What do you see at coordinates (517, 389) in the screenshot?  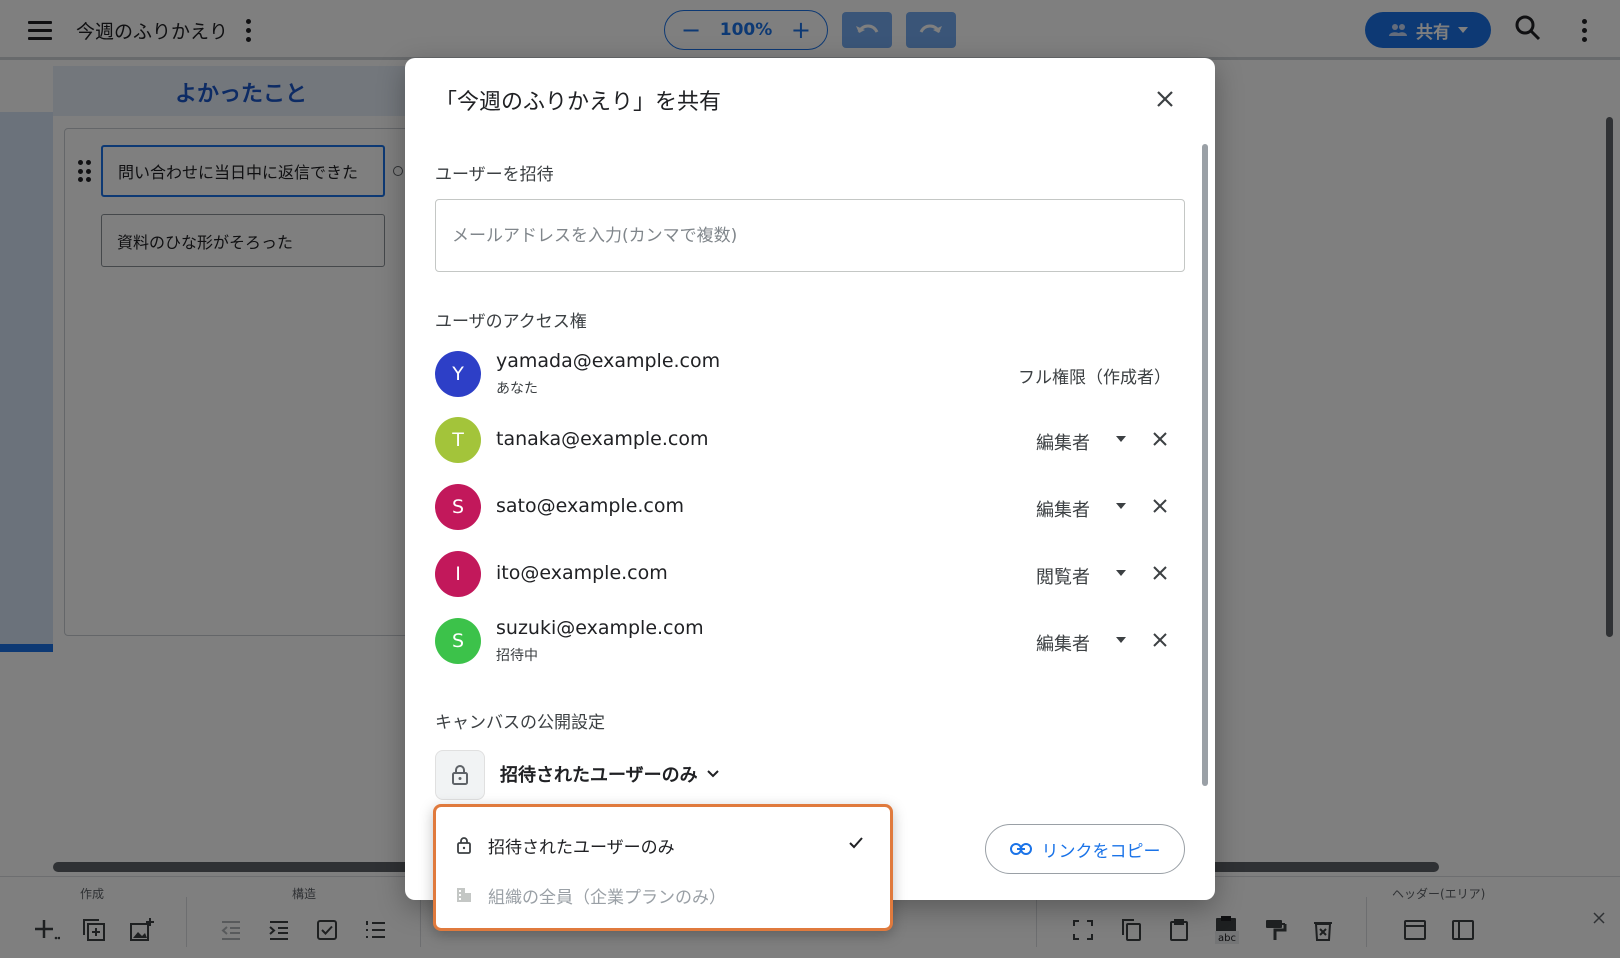 I see `user-note: あなた` at bounding box center [517, 389].